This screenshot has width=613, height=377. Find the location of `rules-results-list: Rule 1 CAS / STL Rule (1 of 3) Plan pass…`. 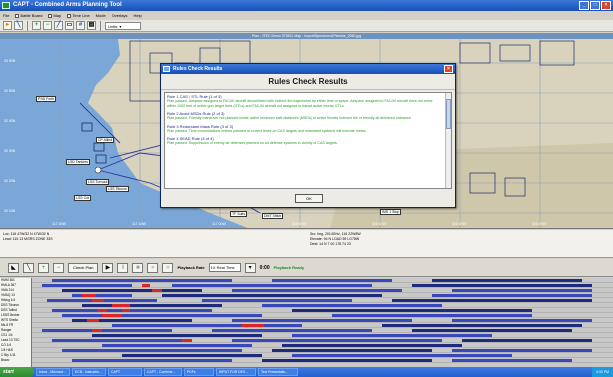

rules-results-list: Rule 1 CAS / STL Rule (1 of 3) Plan pass… is located at coordinates (308, 140).